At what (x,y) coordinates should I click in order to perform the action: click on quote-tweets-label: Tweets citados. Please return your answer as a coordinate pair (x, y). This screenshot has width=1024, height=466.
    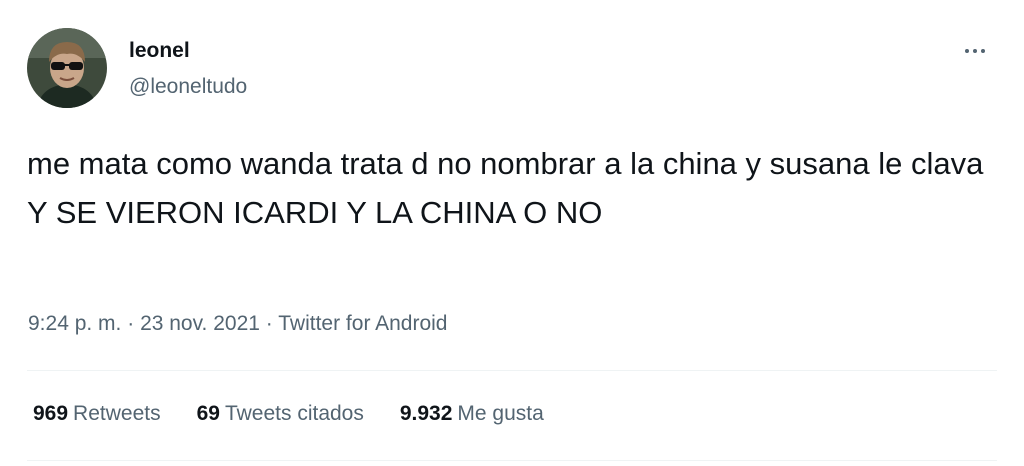
    Looking at the image, I should click on (294, 413).